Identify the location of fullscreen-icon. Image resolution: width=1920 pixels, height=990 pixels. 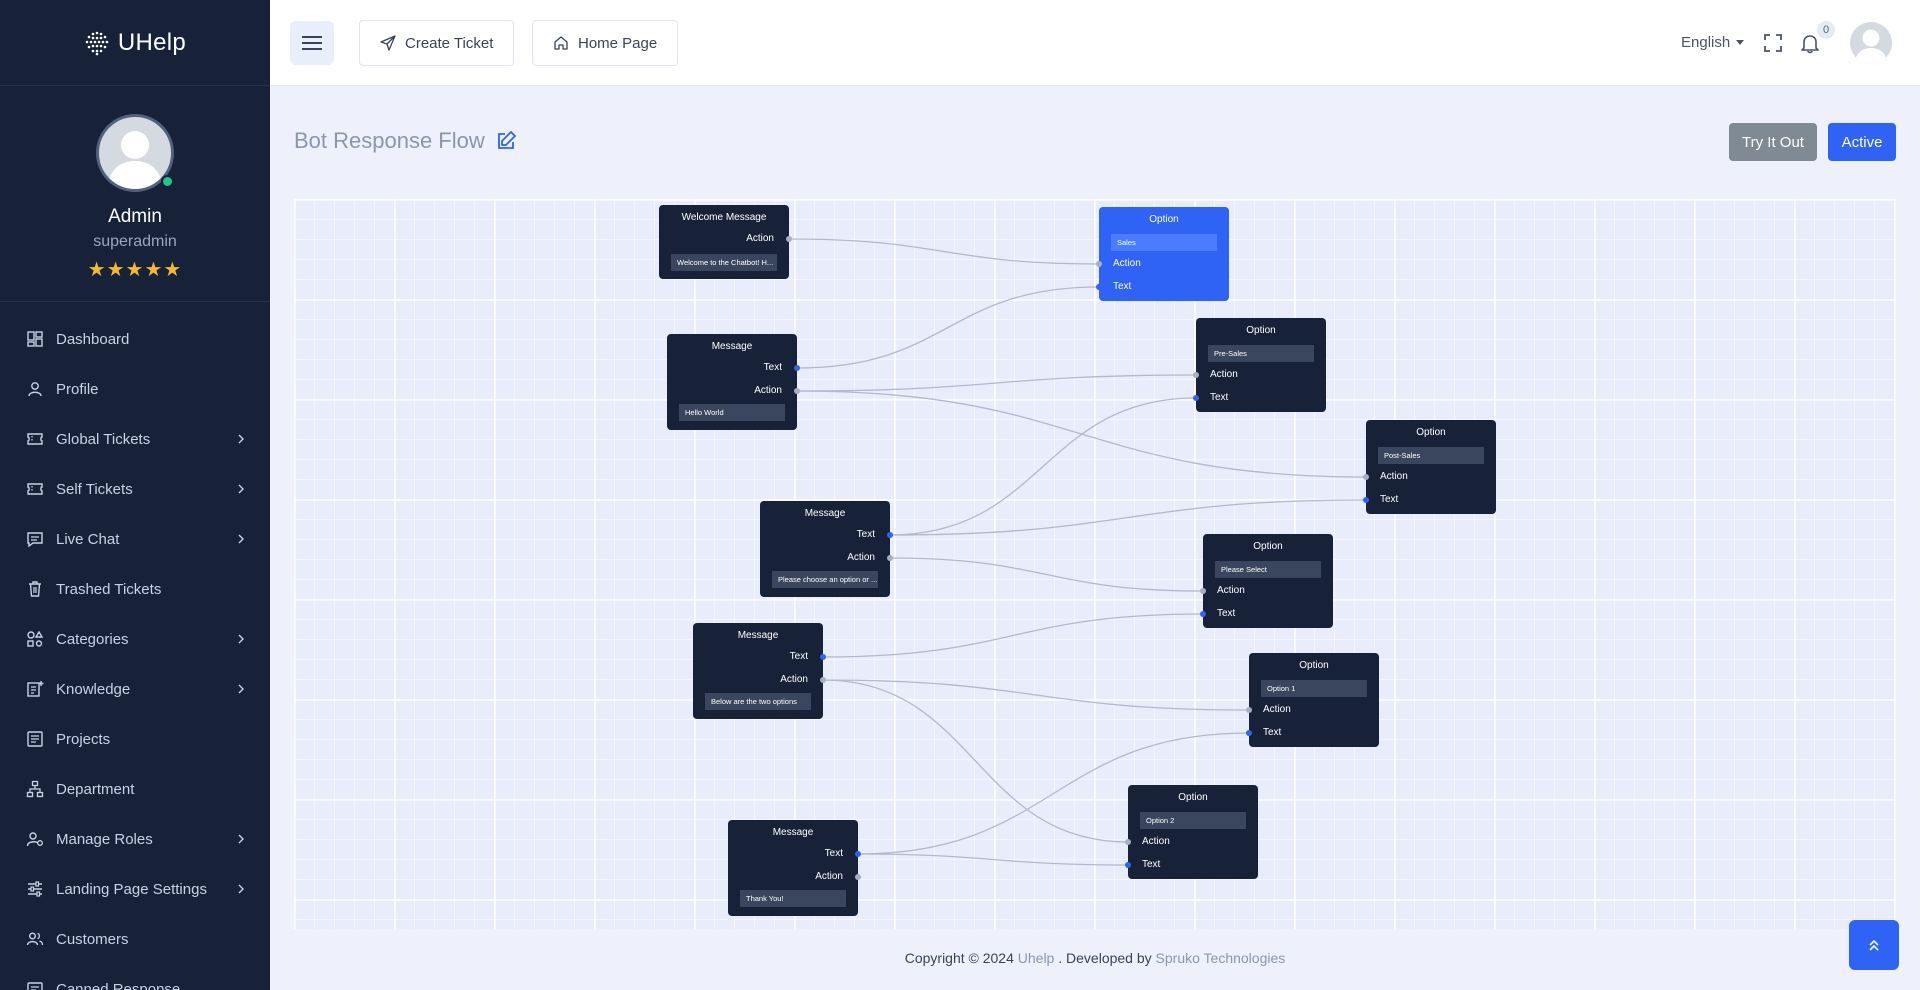
(1773, 43).